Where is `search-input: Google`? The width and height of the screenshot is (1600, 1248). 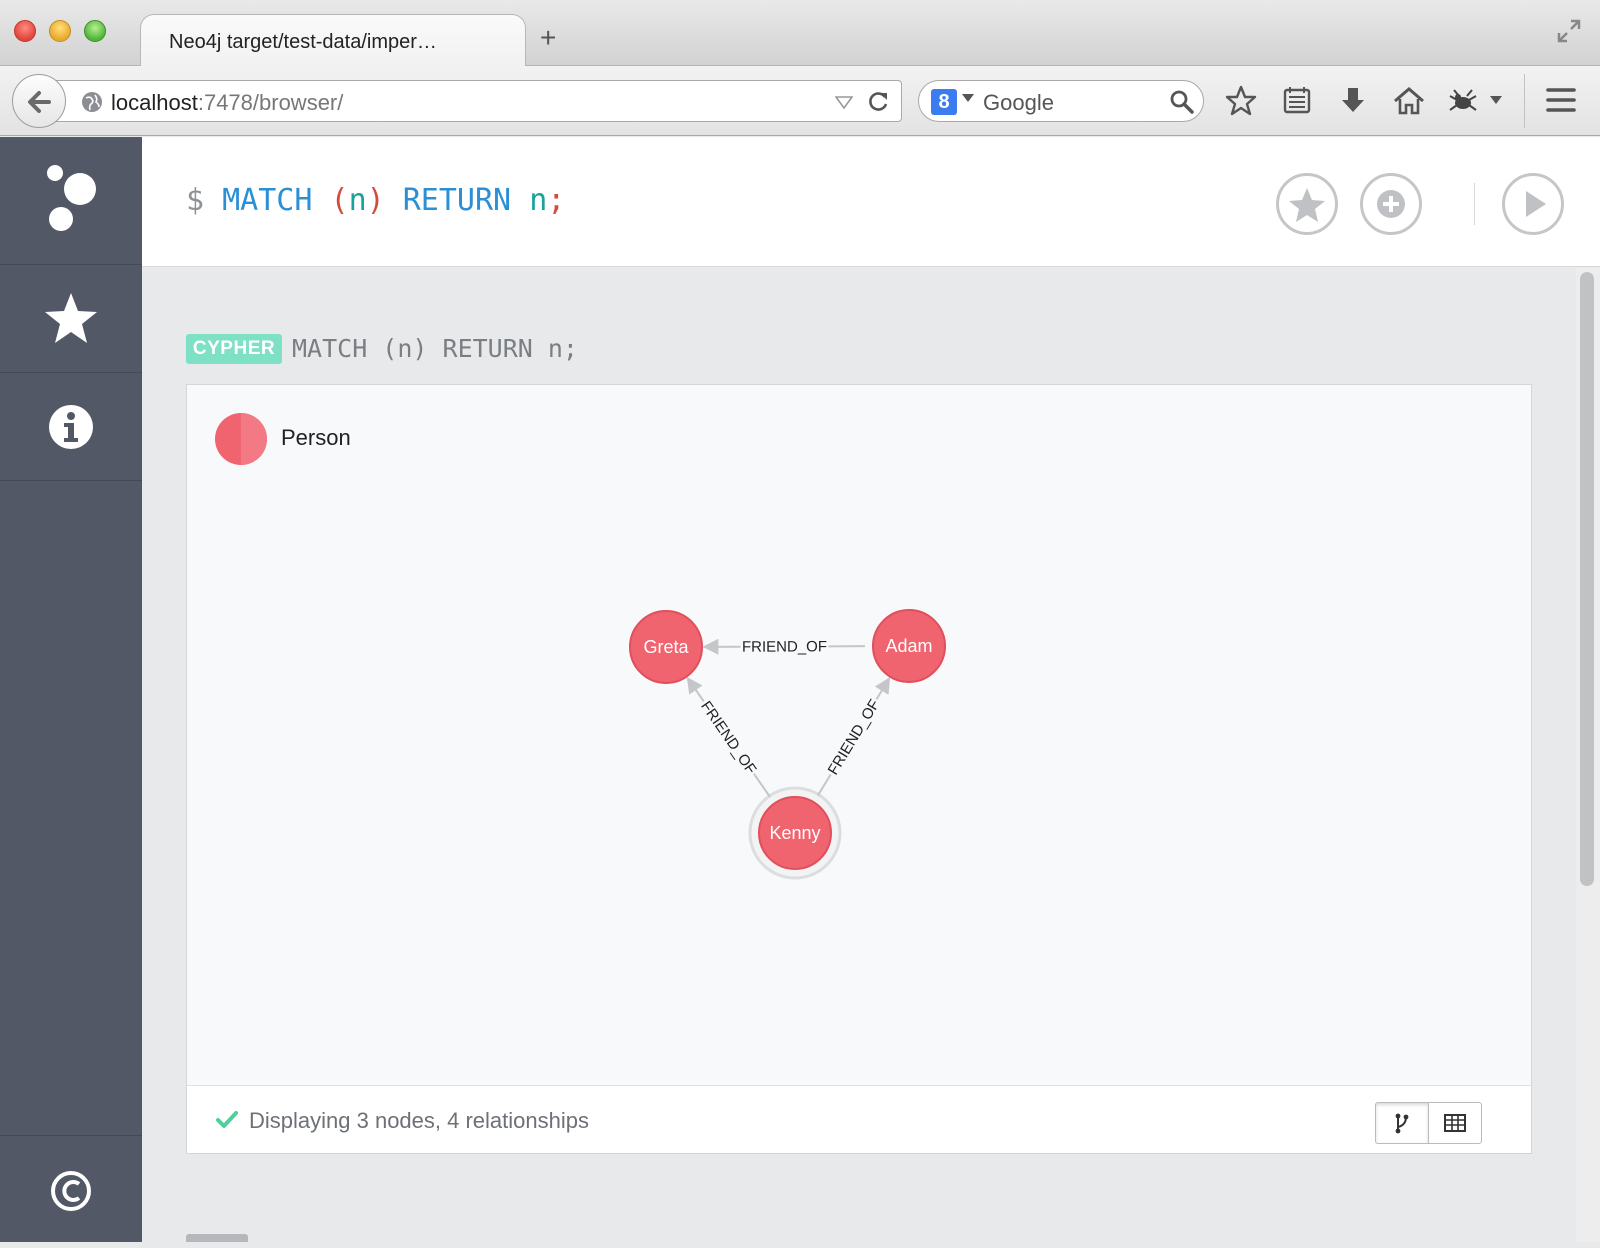
search-input: Google is located at coordinates (1018, 103).